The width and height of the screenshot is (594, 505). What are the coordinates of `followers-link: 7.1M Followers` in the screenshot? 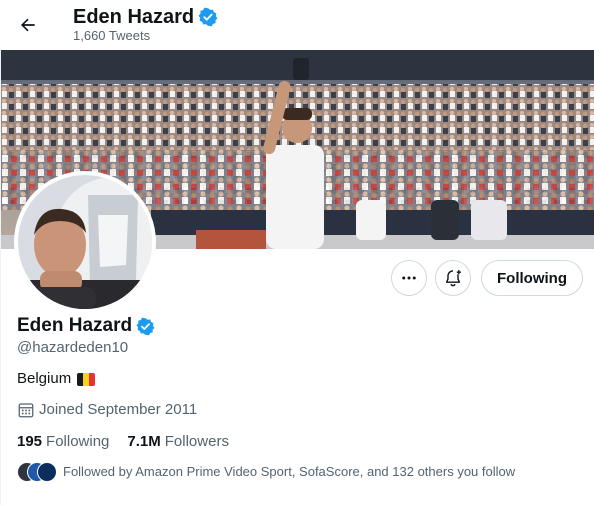 It's located at (178, 442).